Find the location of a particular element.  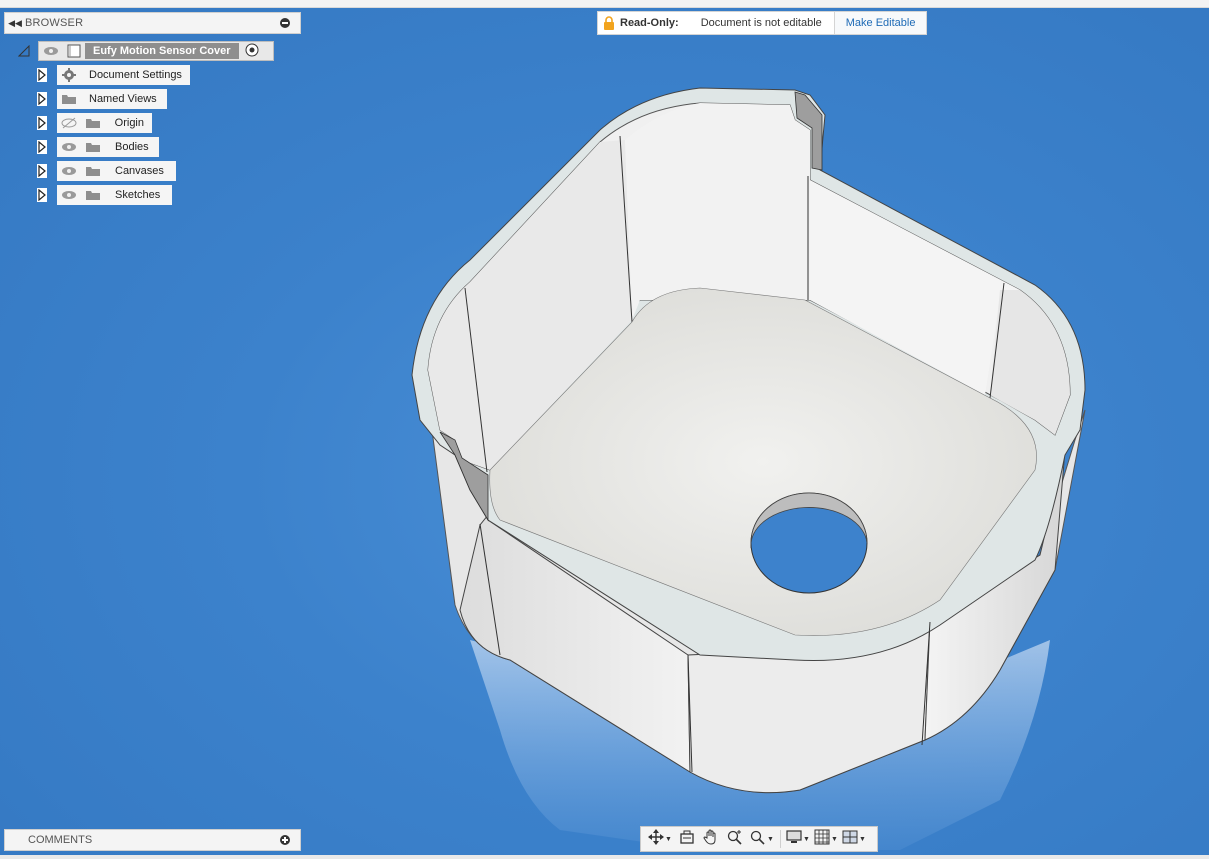

expand-document-settings-icon is located at coordinates (42, 75).